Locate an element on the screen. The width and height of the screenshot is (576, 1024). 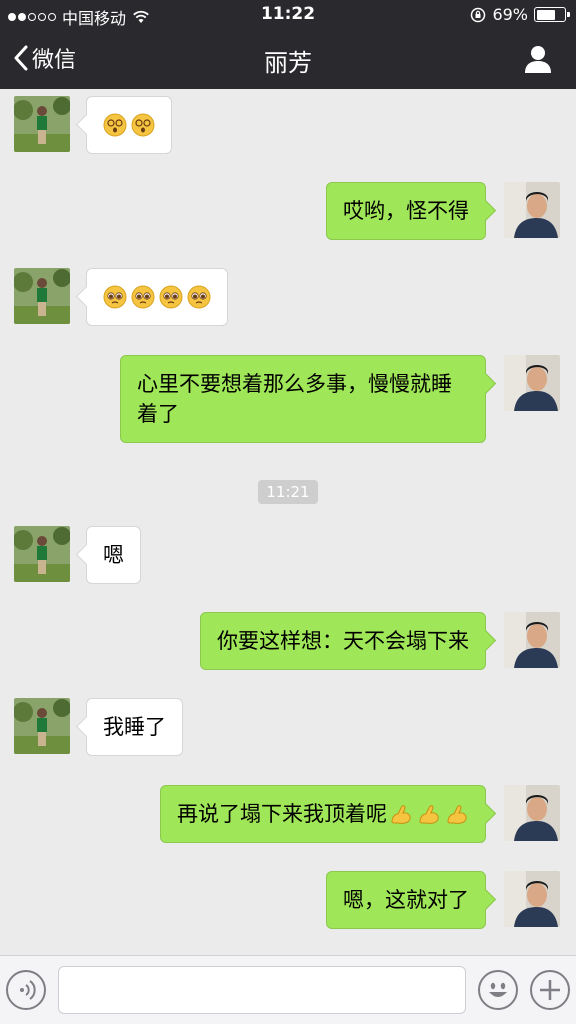
message-text: 嗯 is located at coordinates (113, 555).